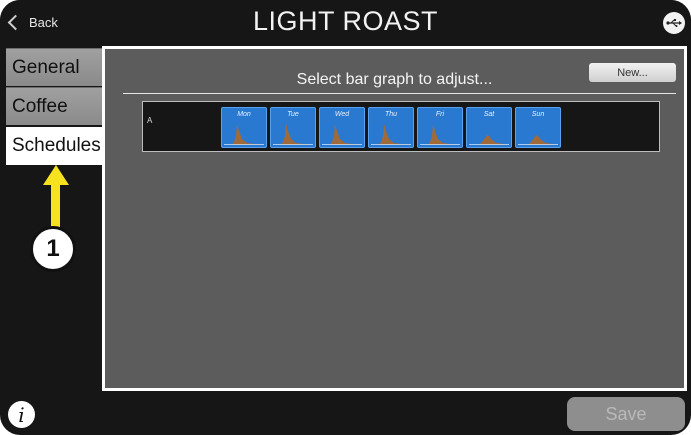 This screenshot has height=435, width=691. What do you see at coordinates (489, 114) in the screenshot?
I see `day-label: Sat` at bounding box center [489, 114].